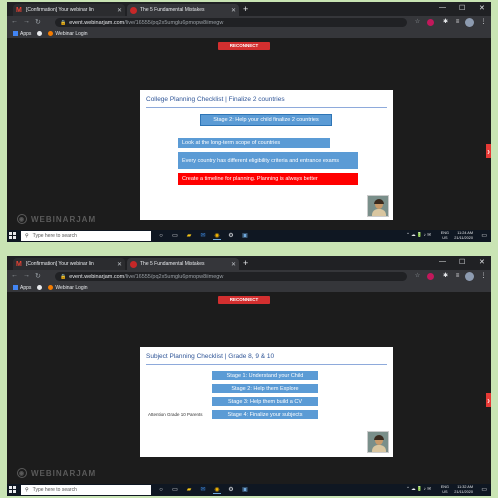  Describe the element at coordinates (133, 10) in the screenshot. I see `webinarjam-icon` at that location.